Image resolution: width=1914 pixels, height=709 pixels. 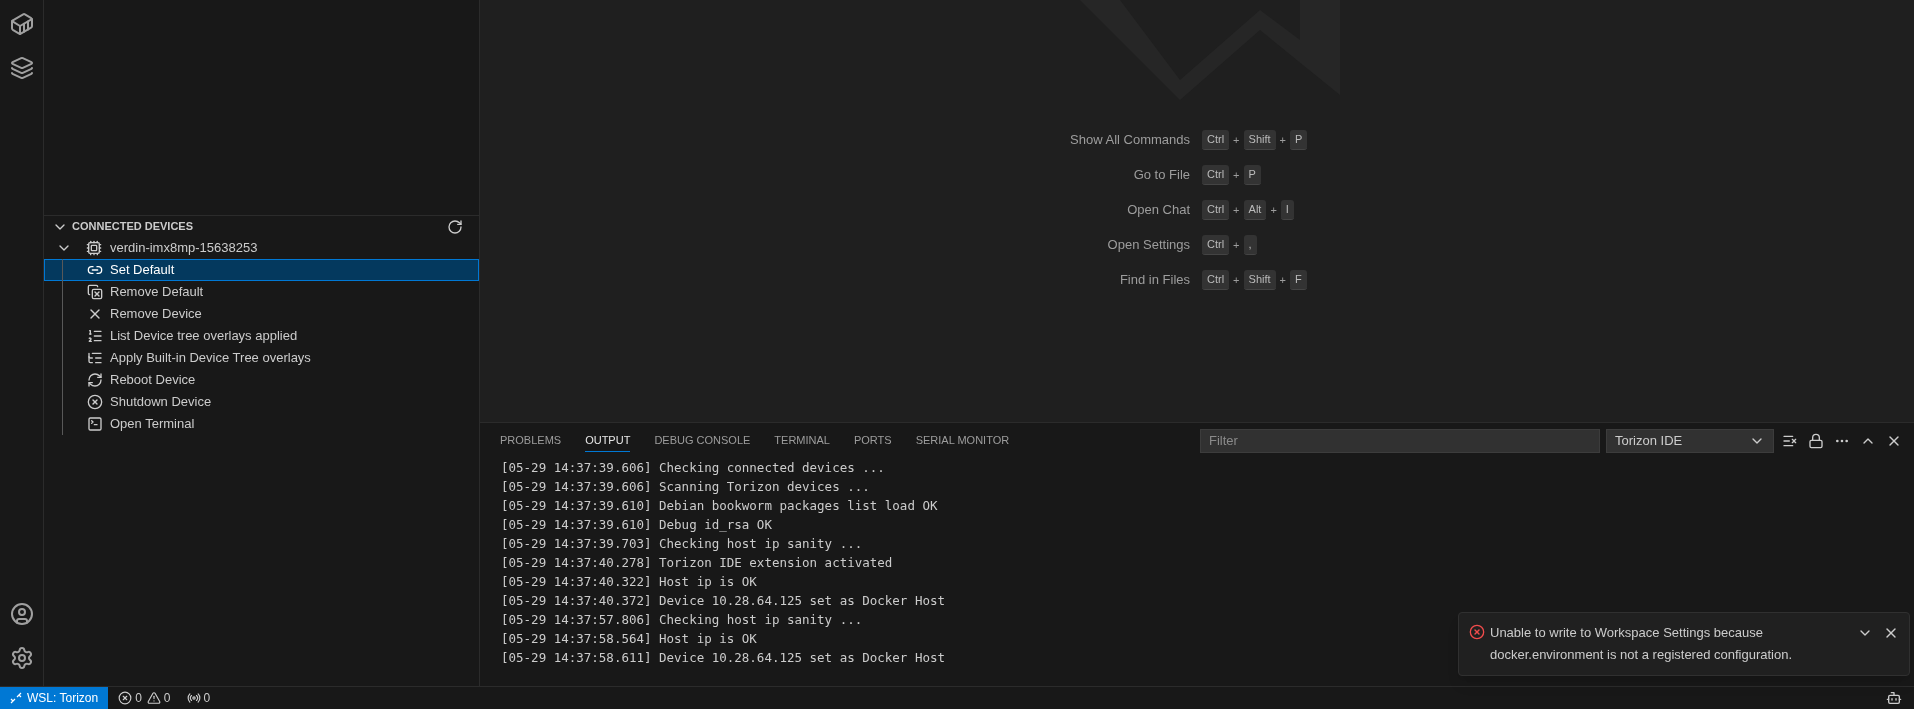 What do you see at coordinates (1255, 210) in the screenshot?
I see `key-cap: Alt` at bounding box center [1255, 210].